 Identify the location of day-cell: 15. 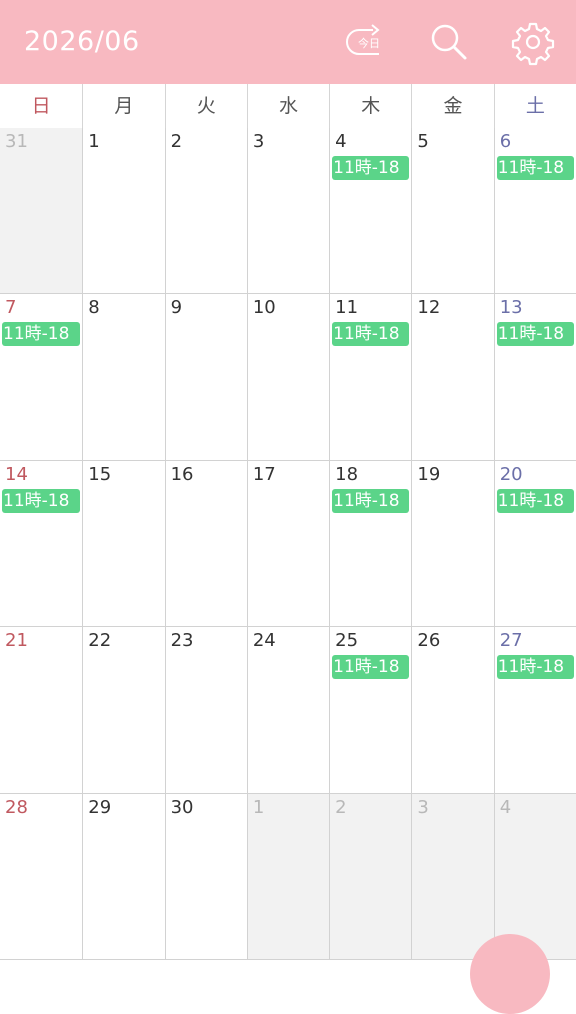
(123, 544).